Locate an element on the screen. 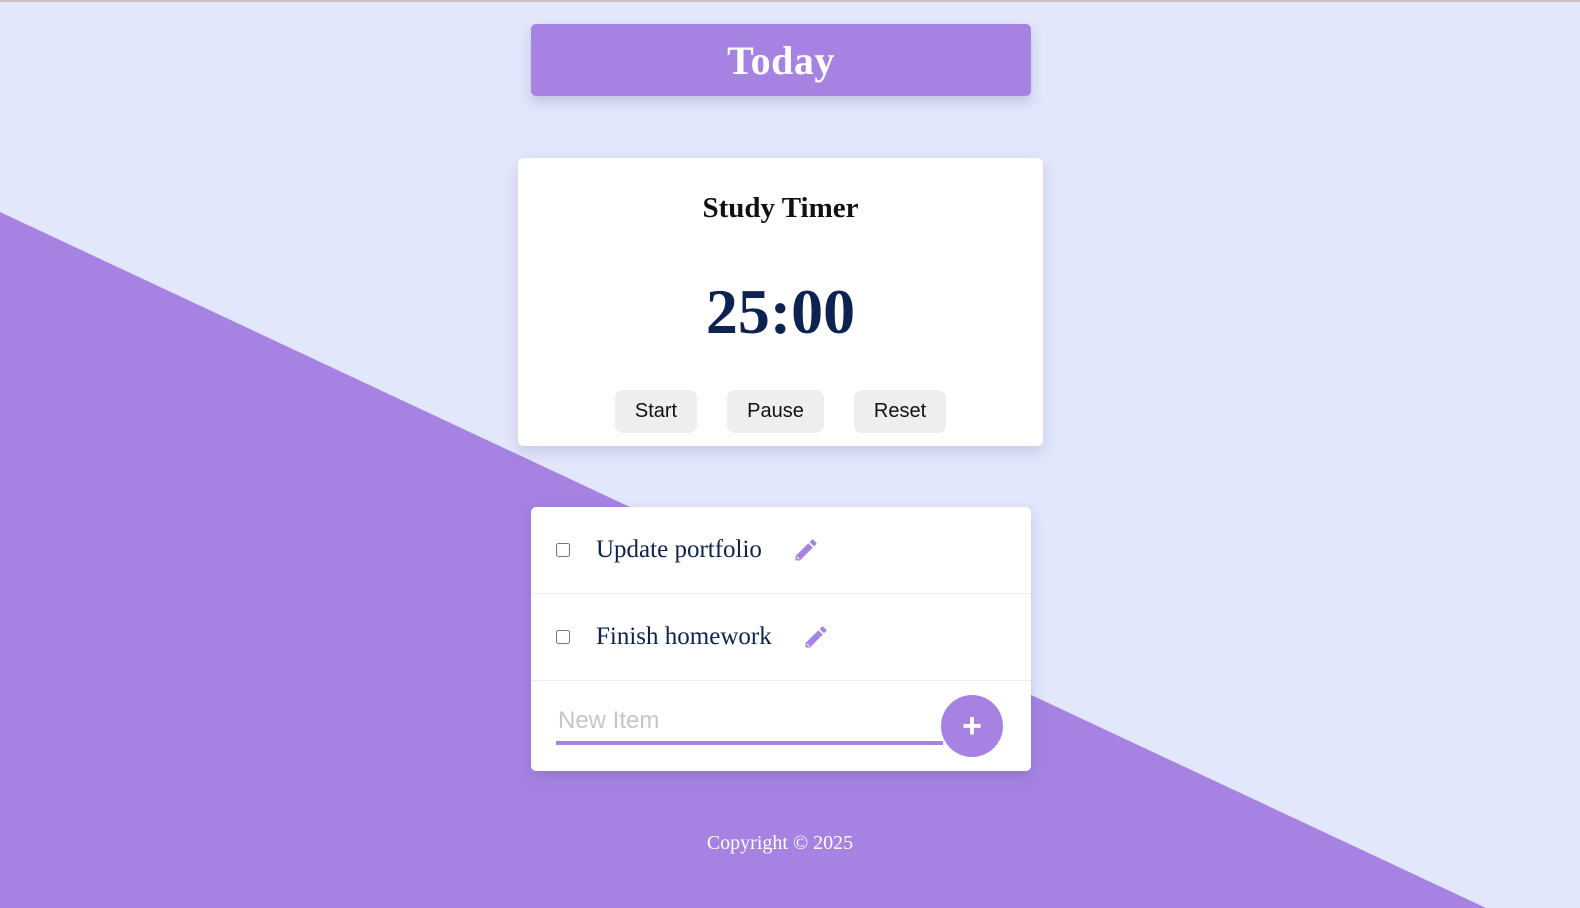 This screenshot has width=1580, height=908. new-item-row: + is located at coordinates (781, 726).